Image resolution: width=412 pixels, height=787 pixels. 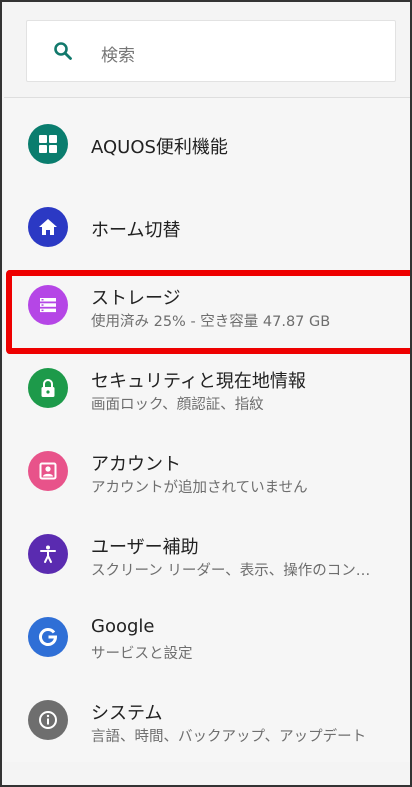 What do you see at coordinates (136, 298) in the screenshot?
I see `item-title: ストレージ` at bounding box center [136, 298].